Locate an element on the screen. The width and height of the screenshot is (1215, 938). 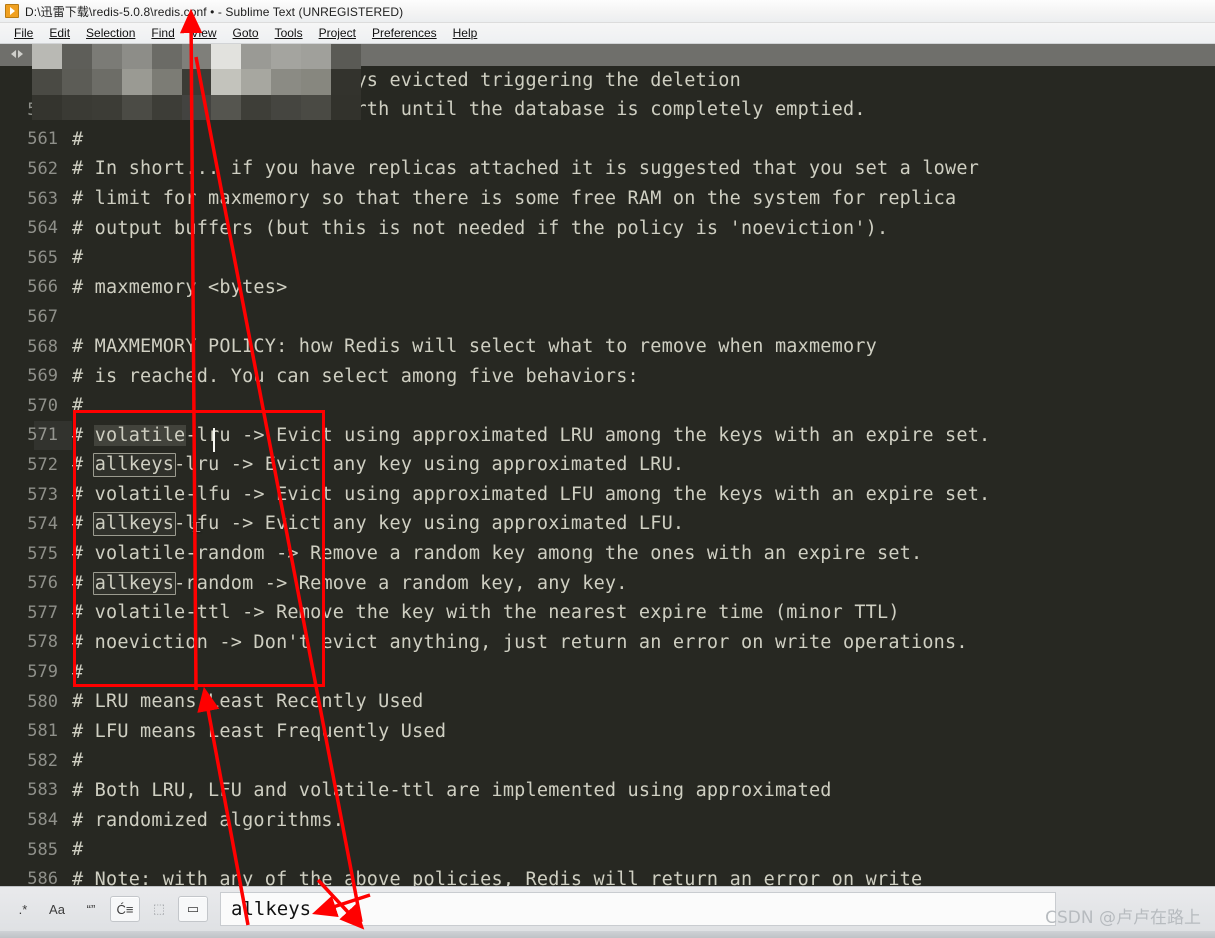
line-number: 567 is located at coordinates (42, 316).